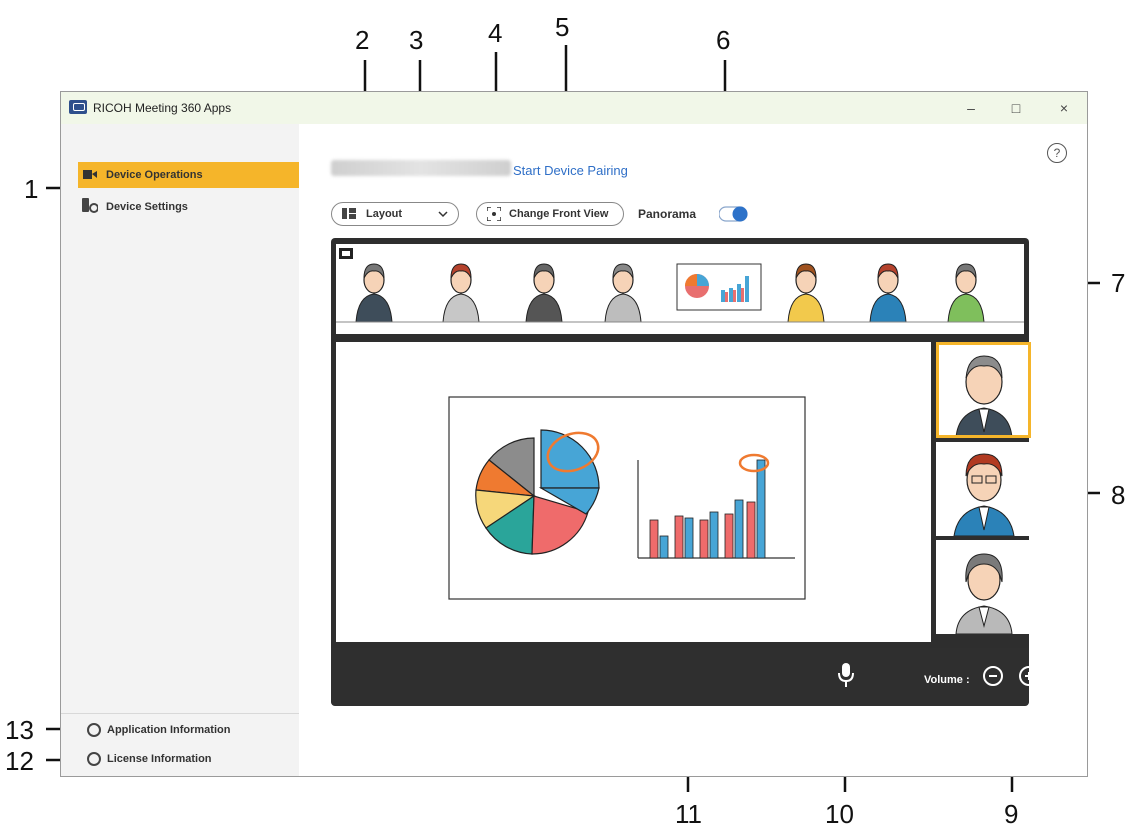 The height and width of the screenshot is (830, 1132). What do you see at coordinates (159, 759) in the screenshot?
I see `license-information-label: License Information` at bounding box center [159, 759].